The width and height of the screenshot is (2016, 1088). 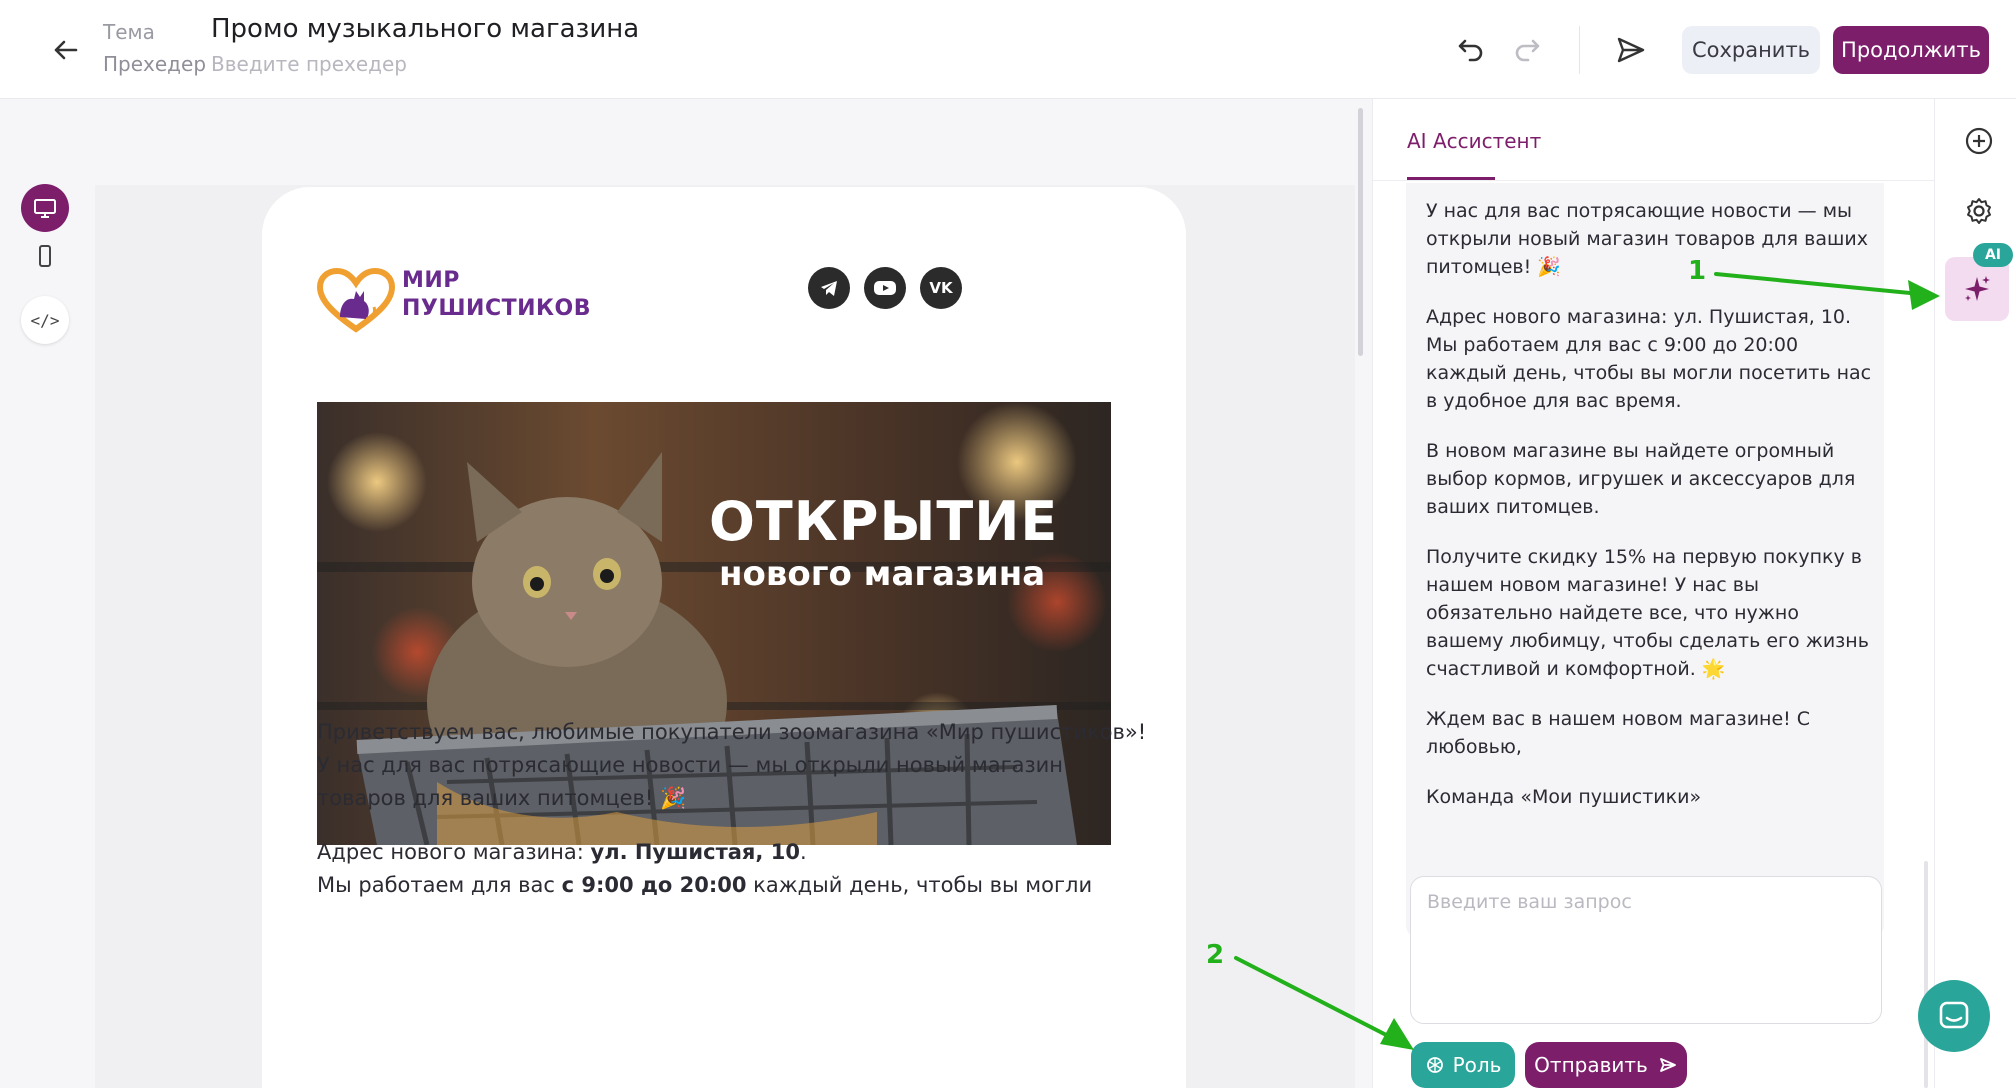 What do you see at coordinates (1979, 141) in the screenshot?
I see `plus-circle-icon` at bounding box center [1979, 141].